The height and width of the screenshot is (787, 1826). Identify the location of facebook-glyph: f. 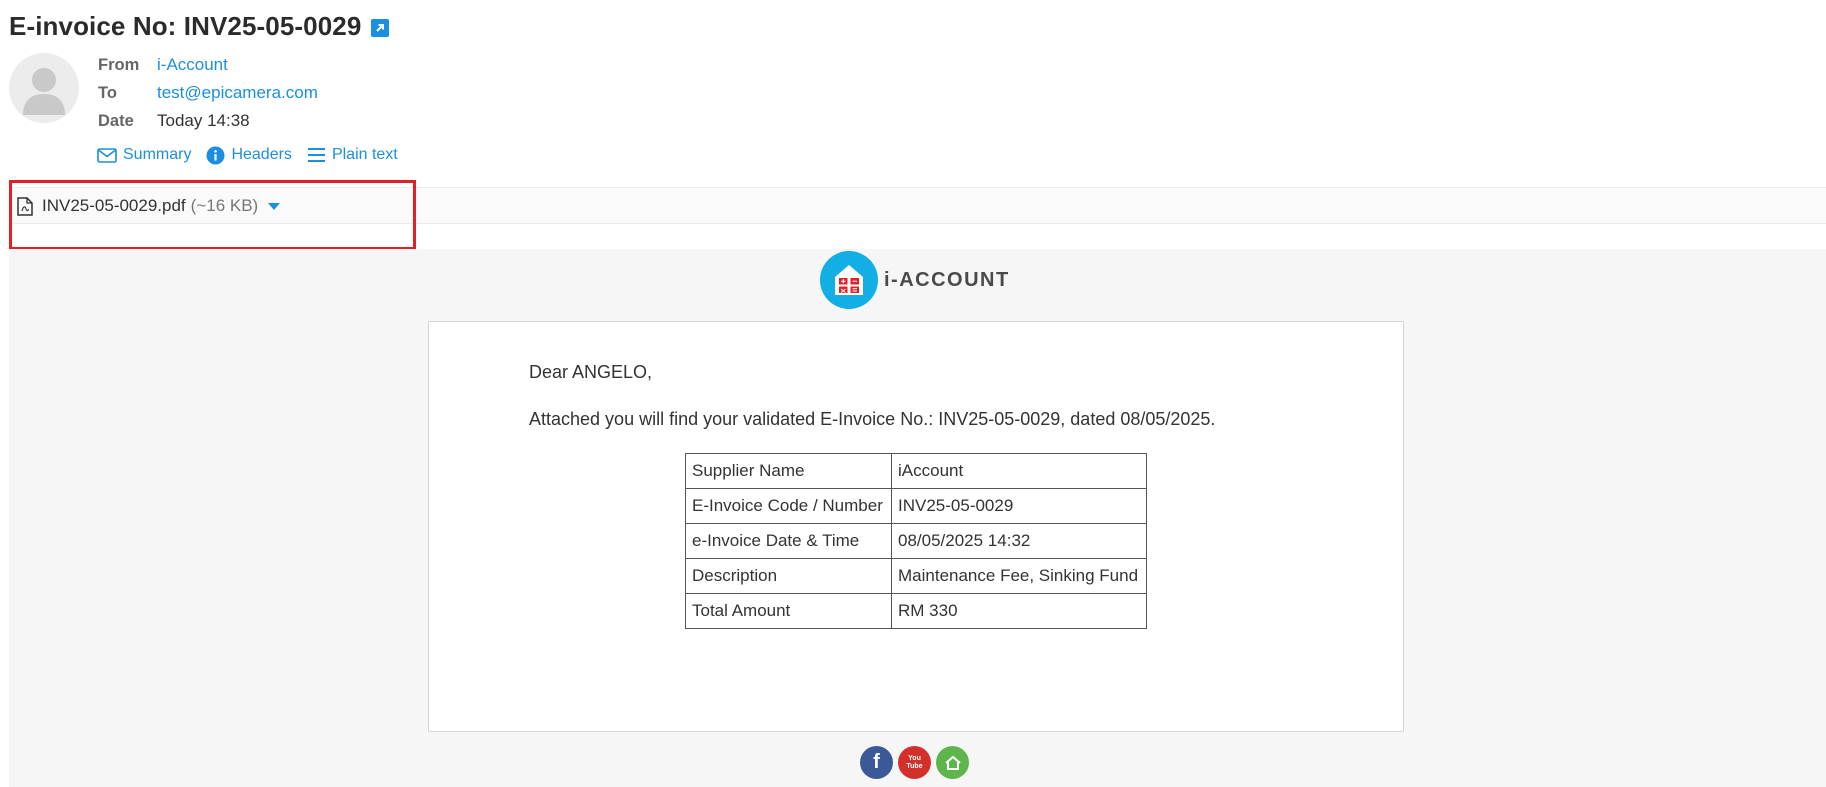
(876, 762).